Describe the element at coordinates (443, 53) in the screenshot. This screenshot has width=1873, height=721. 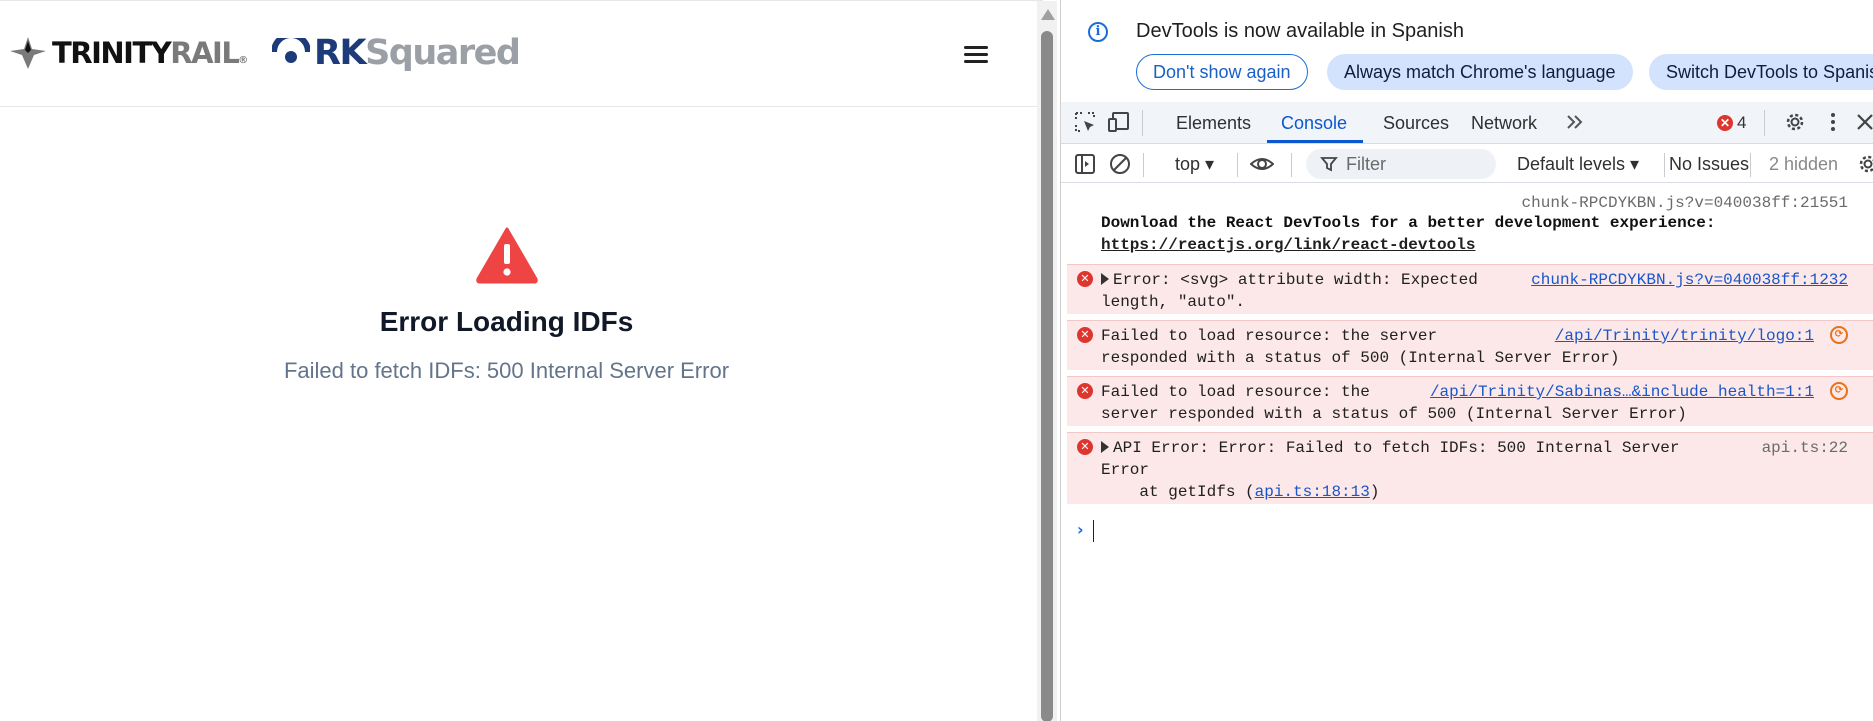
I see `squared-wordmark: Squared` at that location.